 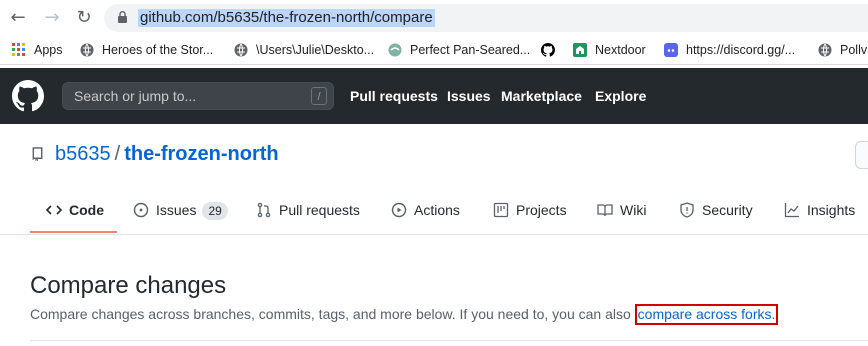 What do you see at coordinates (819, 210) in the screenshot?
I see `tab-insights: Insights` at bounding box center [819, 210].